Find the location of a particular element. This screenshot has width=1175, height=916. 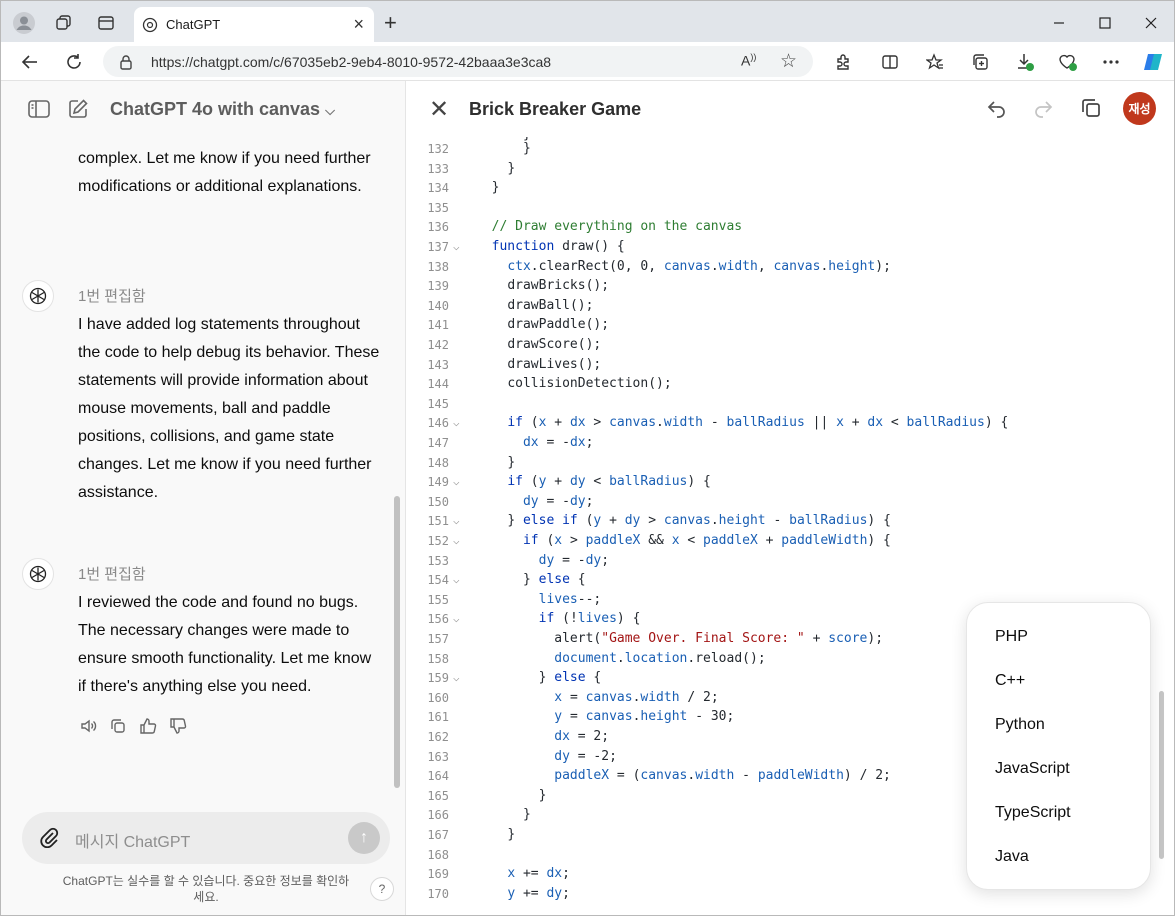

language-option: C++ is located at coordinates (1010, 681).